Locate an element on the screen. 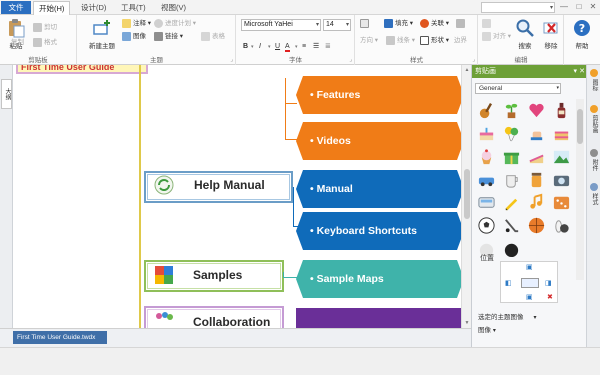  help-button: ? 帮助 is located at coordinates (582, 34).